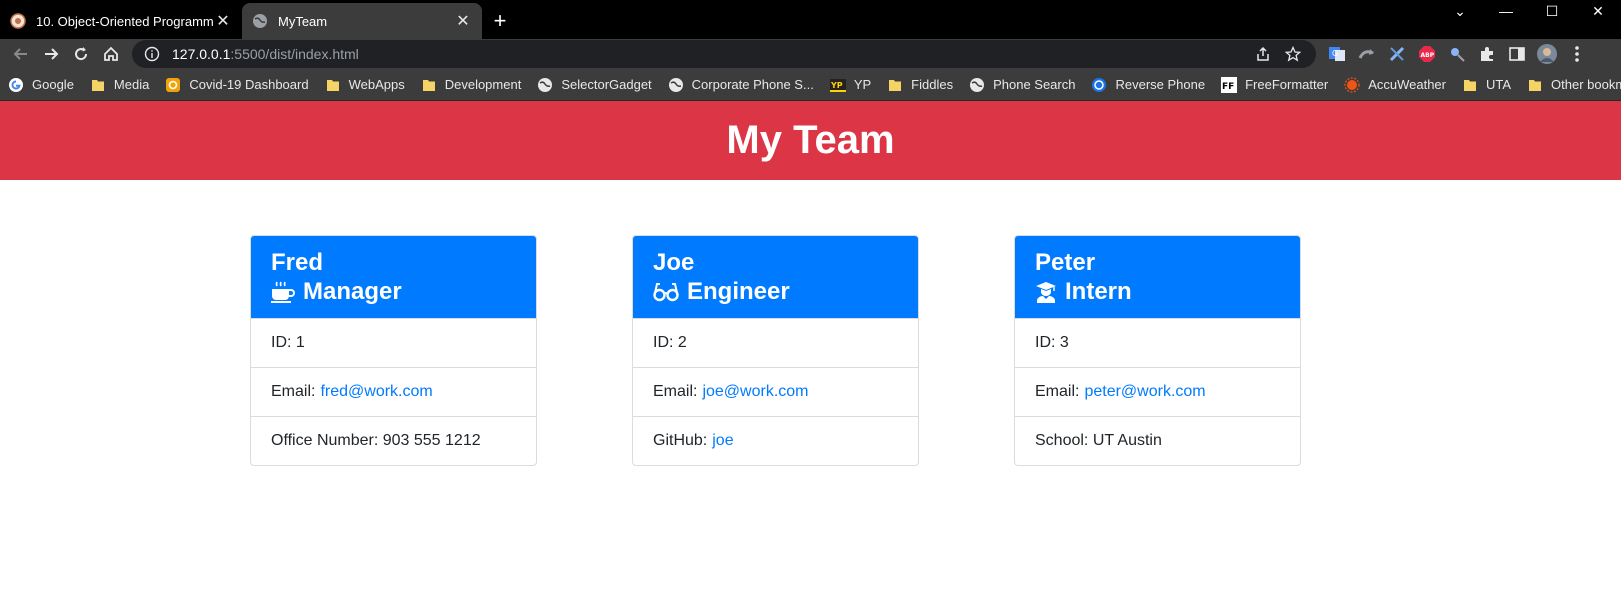  I want to click on info-icon, so click(152, 54).